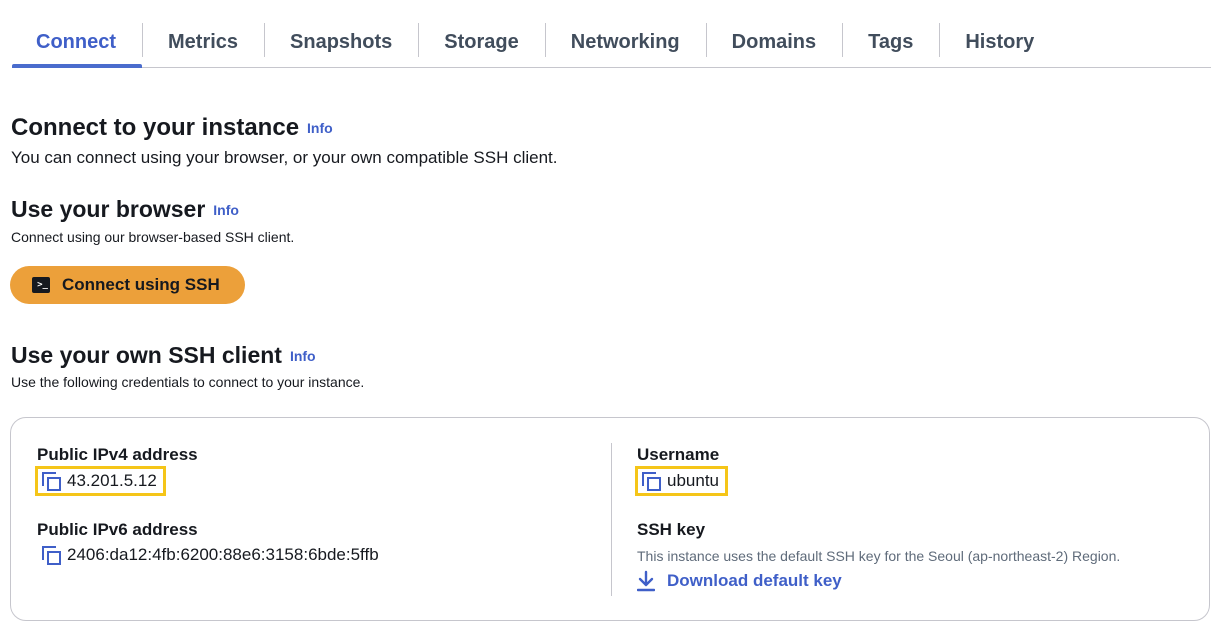  I want to click on tab-networking: Networking, so click(625, 42).